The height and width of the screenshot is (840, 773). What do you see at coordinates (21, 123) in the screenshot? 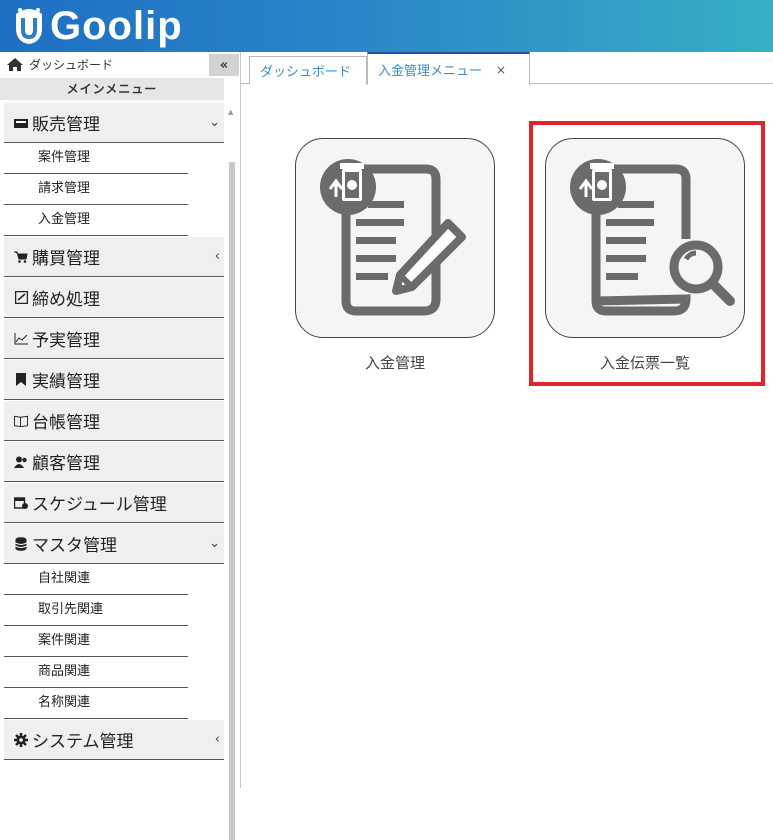
I see `register-icon` at bounding box center [21, 123].